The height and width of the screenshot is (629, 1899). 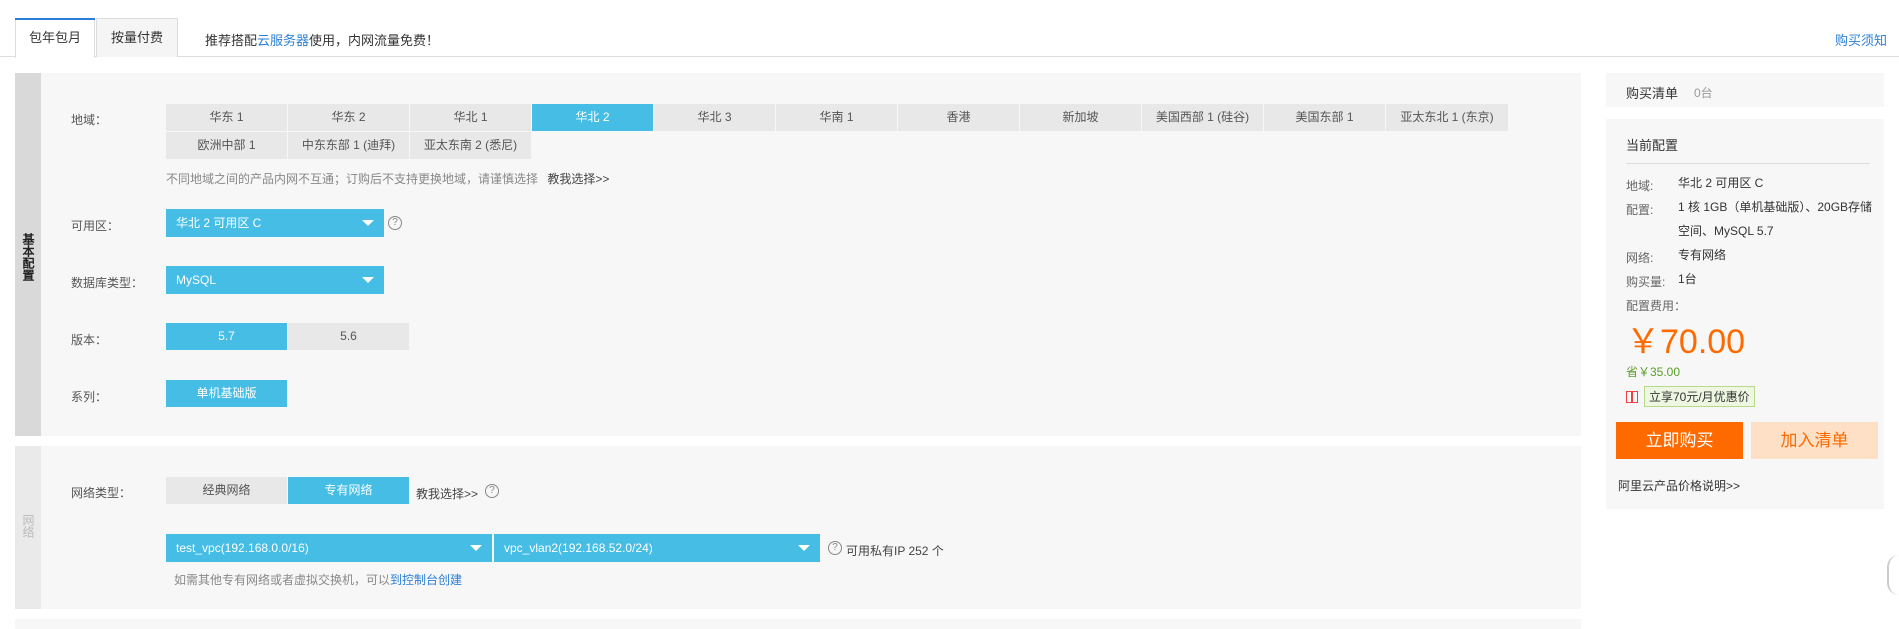 What do you see at coordinates (89, 340) in the screenshot?
I see `version-label: 版本：` at bounding box center [89, 340].